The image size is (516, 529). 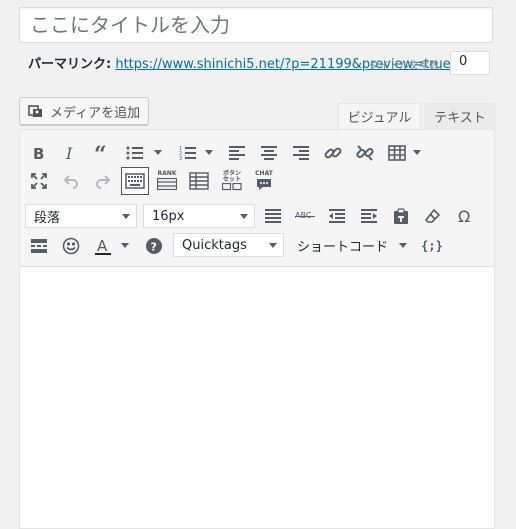 I want to click on shortcode-menu: ショートコード, so click(x=342, y=245).